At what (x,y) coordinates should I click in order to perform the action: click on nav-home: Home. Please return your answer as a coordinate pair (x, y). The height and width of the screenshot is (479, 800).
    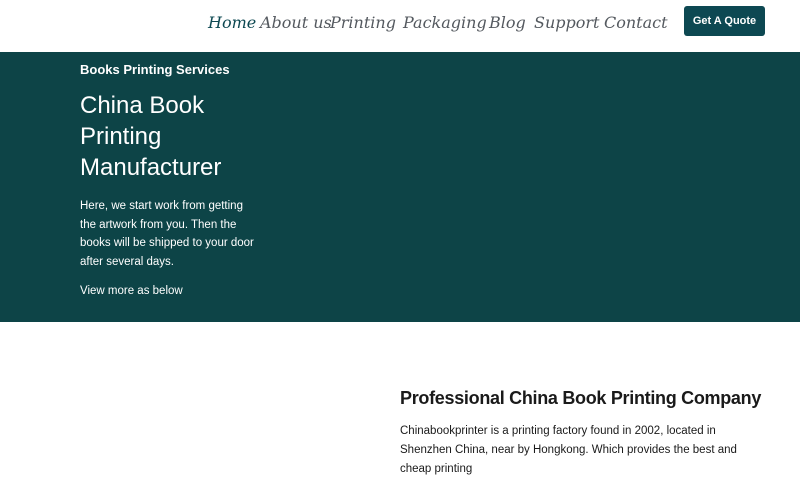
    Looking at the image, I should click on (232, 23).